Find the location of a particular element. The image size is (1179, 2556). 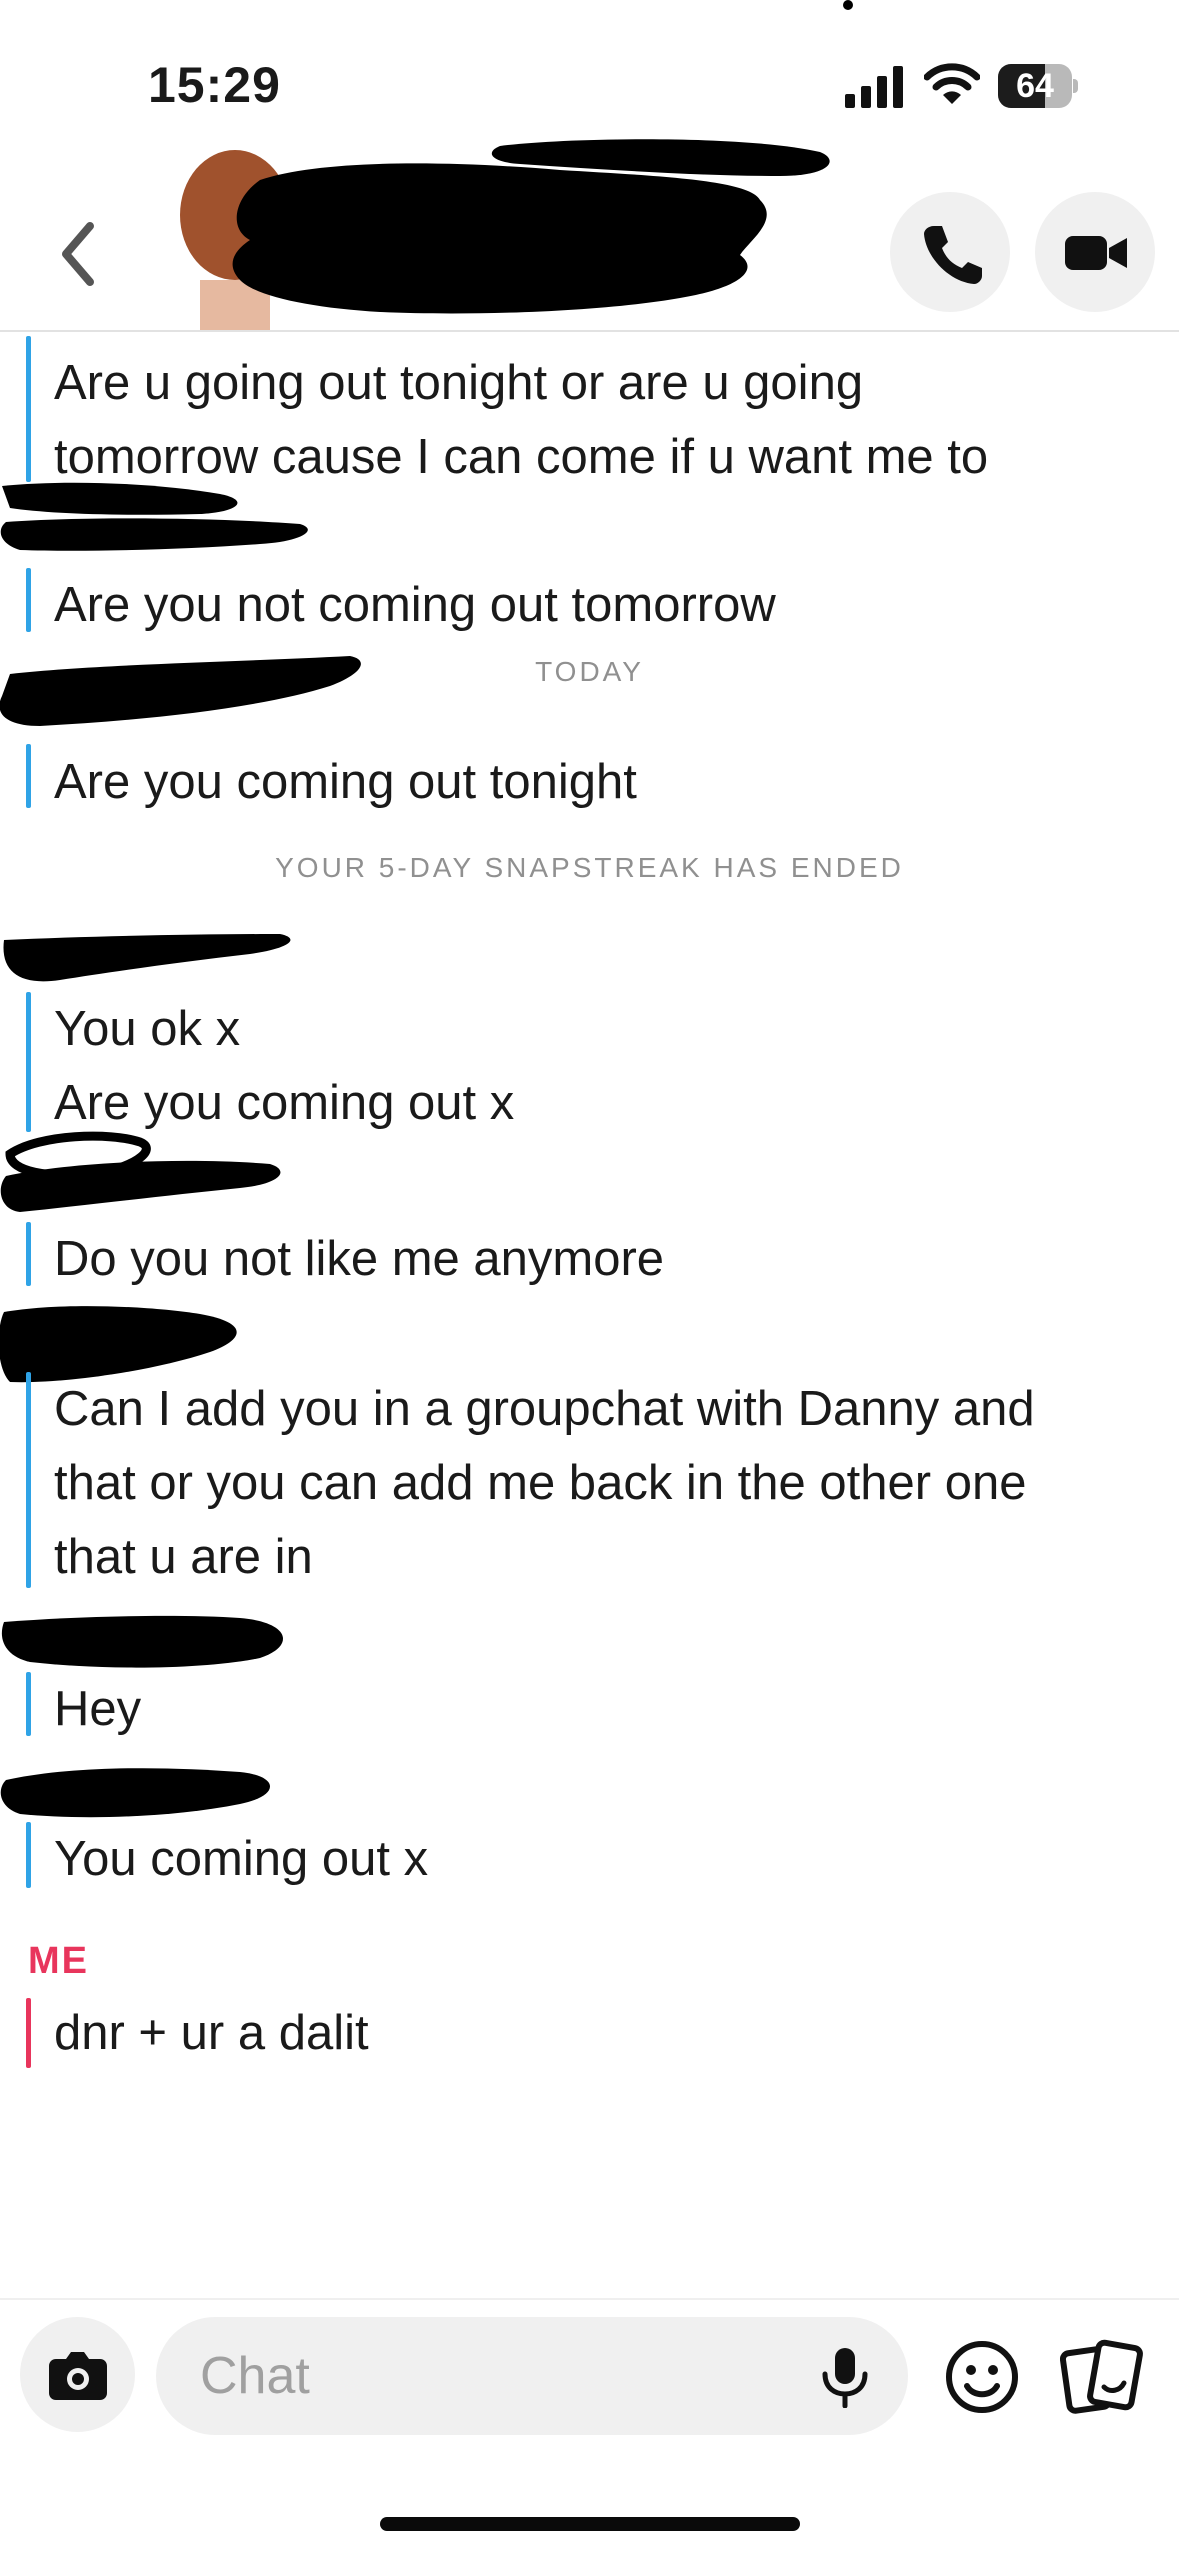

message-line: Do you not like me anymore is located at coordinates (359, 1259).